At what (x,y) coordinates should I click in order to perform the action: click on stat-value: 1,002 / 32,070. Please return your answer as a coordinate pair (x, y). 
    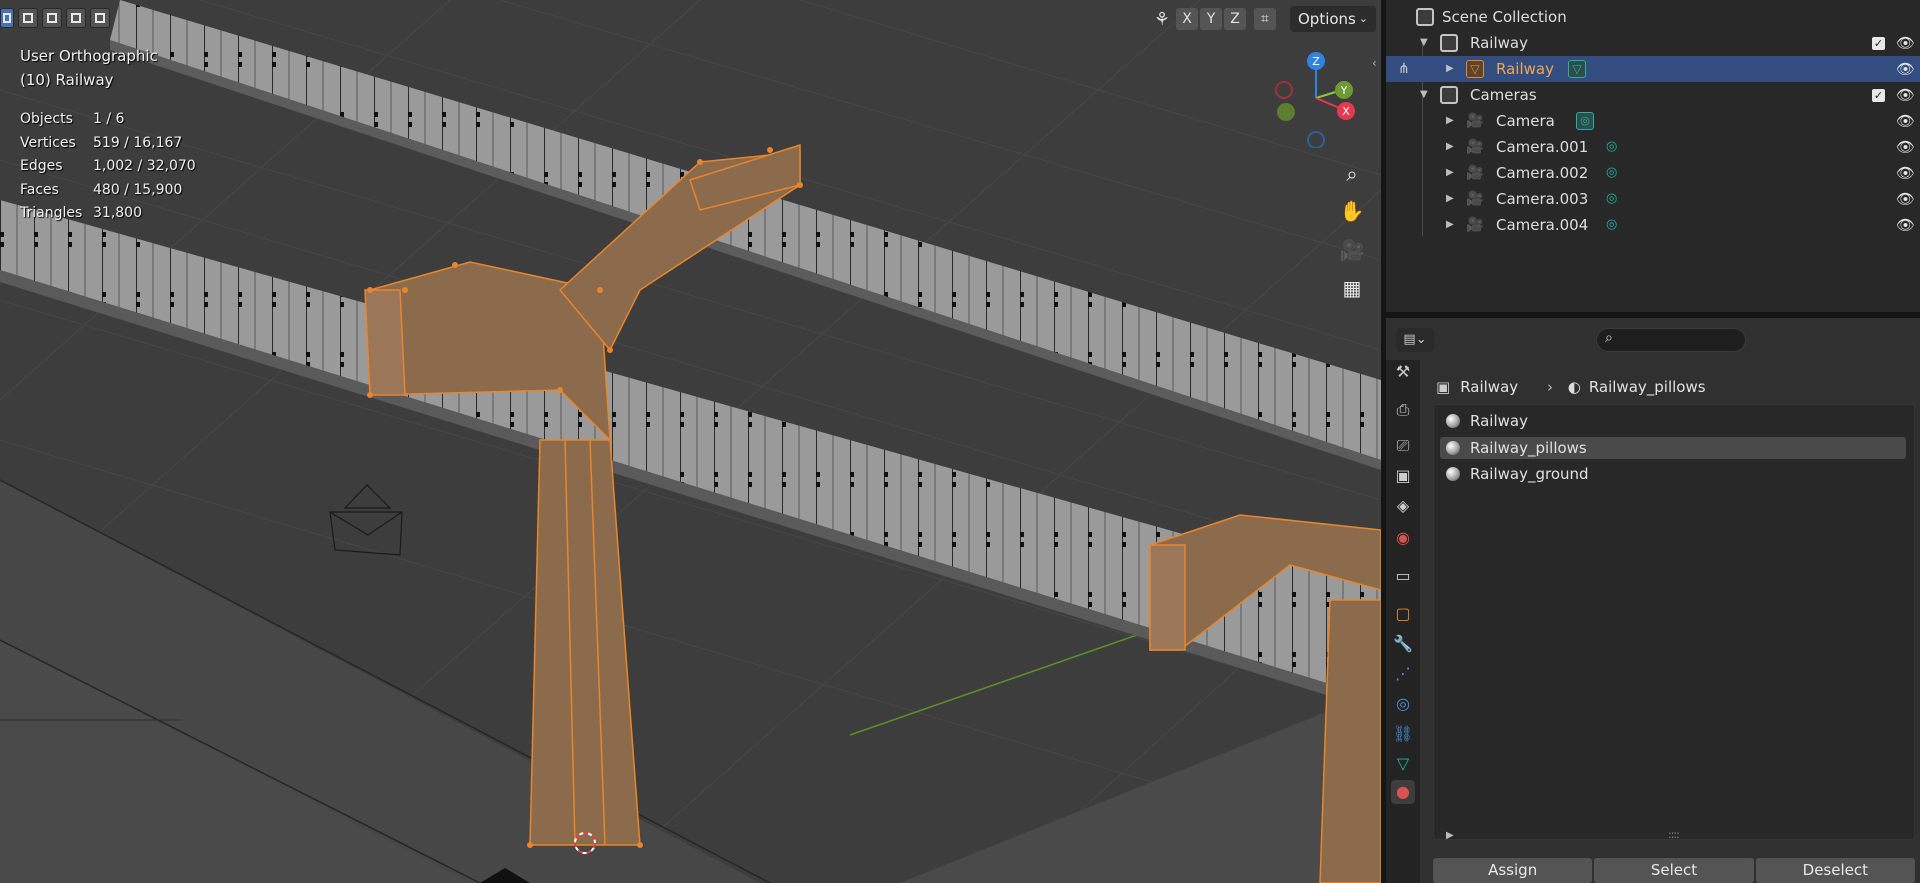
    Looking at the image, I should click on (144, 166).